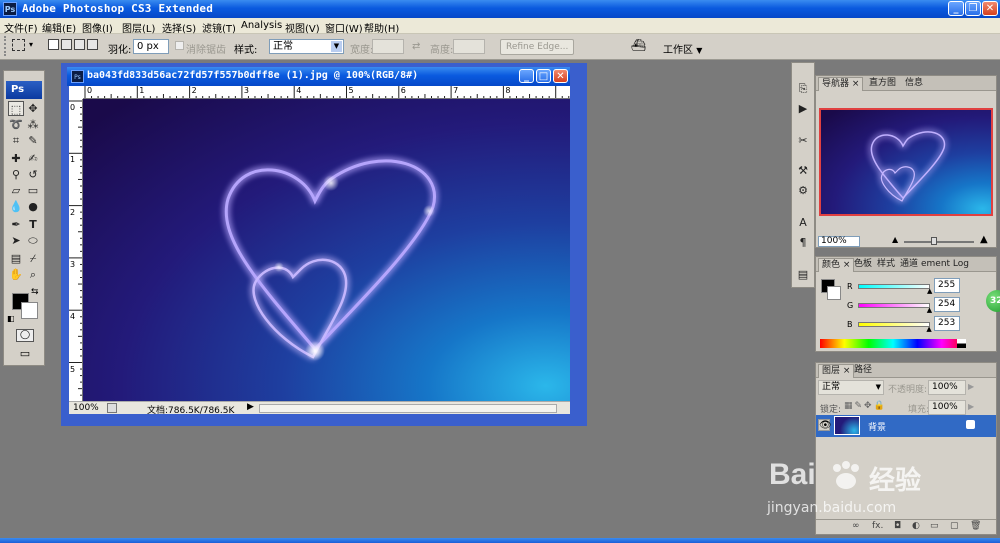 This screenshot has height=543, width=1000. I want to click on eyedropper-tool-icon: ⌿, so click(33, 258).